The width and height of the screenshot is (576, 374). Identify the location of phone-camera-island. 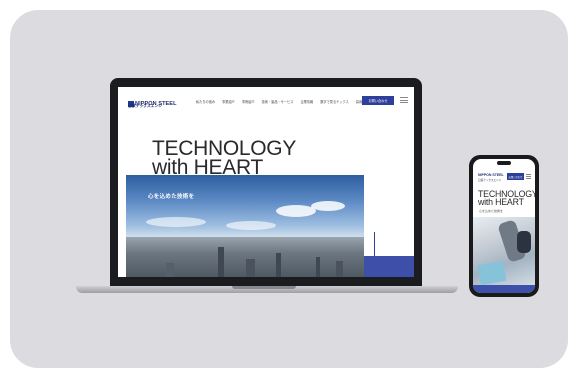
(504, 163).